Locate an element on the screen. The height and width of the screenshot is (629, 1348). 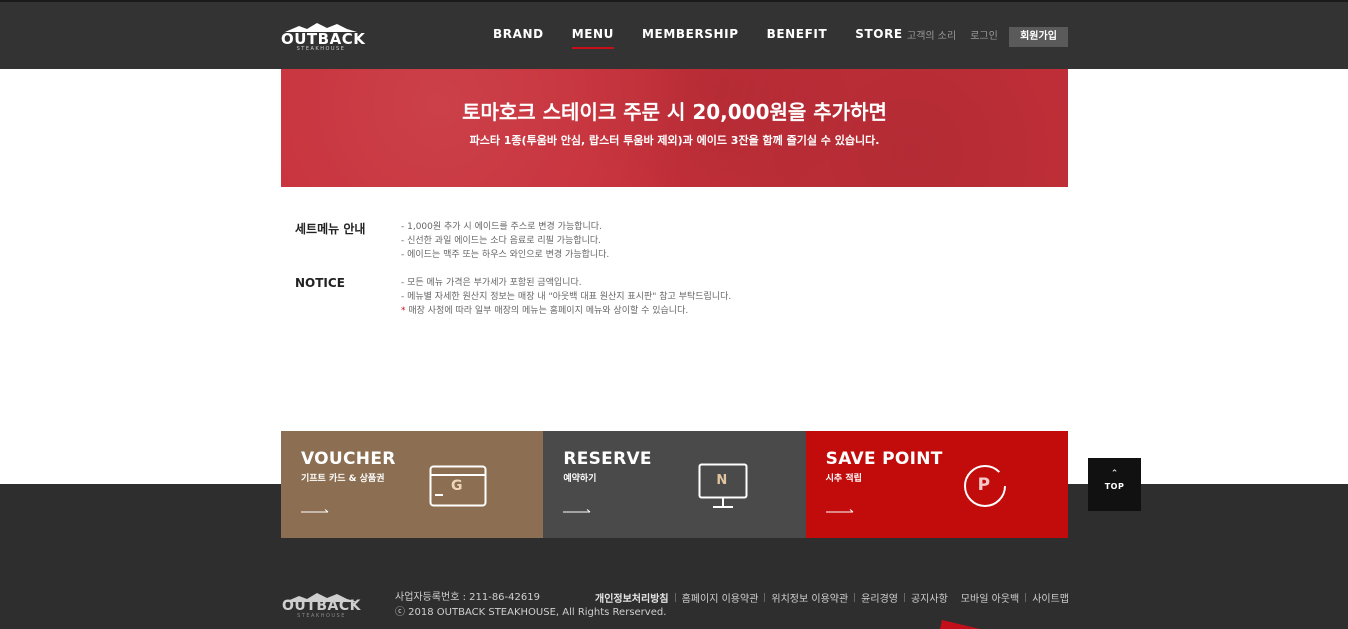
login-link: 로그인 is located at coordinates (984, 34).